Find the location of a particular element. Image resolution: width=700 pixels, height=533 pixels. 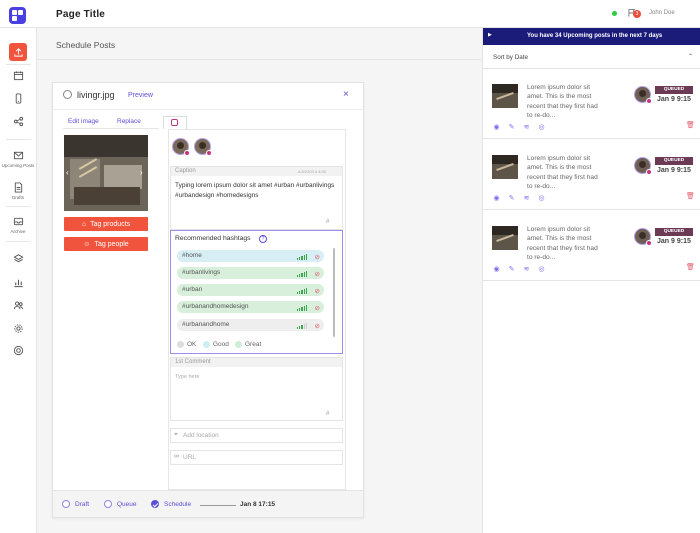

tag-people-button: ☺ Tag people is located at coordinates (106, 244).